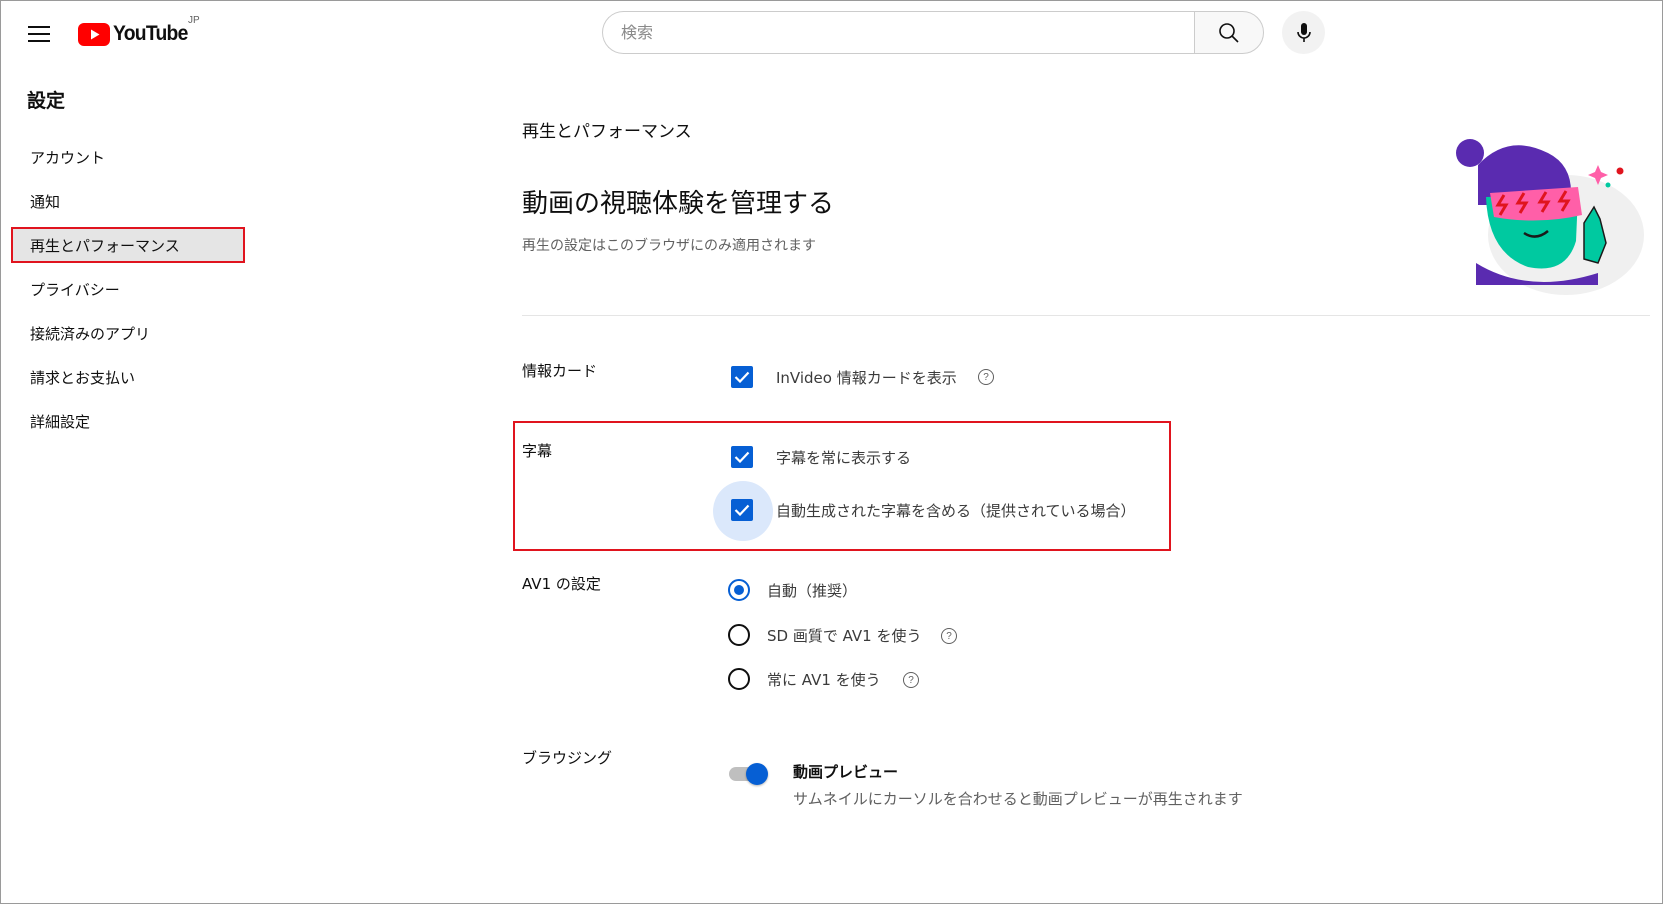 This screenshot has width=1663, height=904. What do you see at coordinates (846, 772) in the screenshot?
I see `video-preview-title: 動画プレビュー` at bounding box center [846, 772].